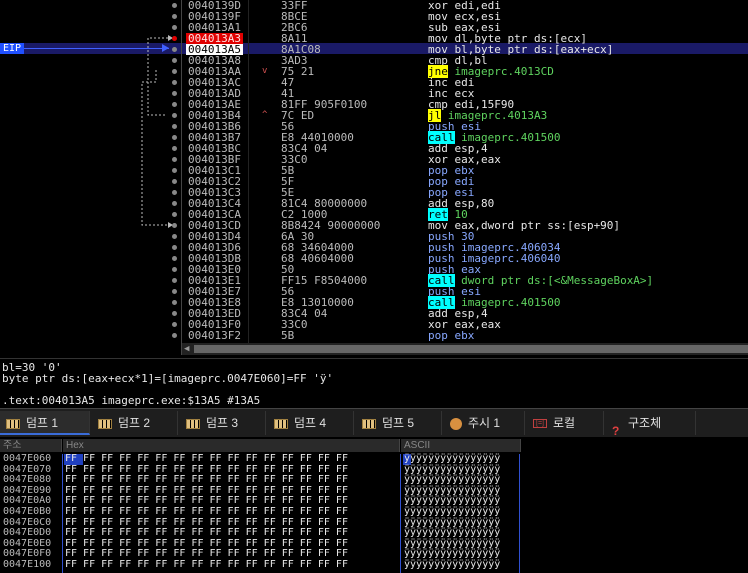 Image resolution: width=748 pixels, height=573 pixels. I want to click on disasm-row: 004013B7 E8 44010000 call imageprc.401500, so click(374, 137).